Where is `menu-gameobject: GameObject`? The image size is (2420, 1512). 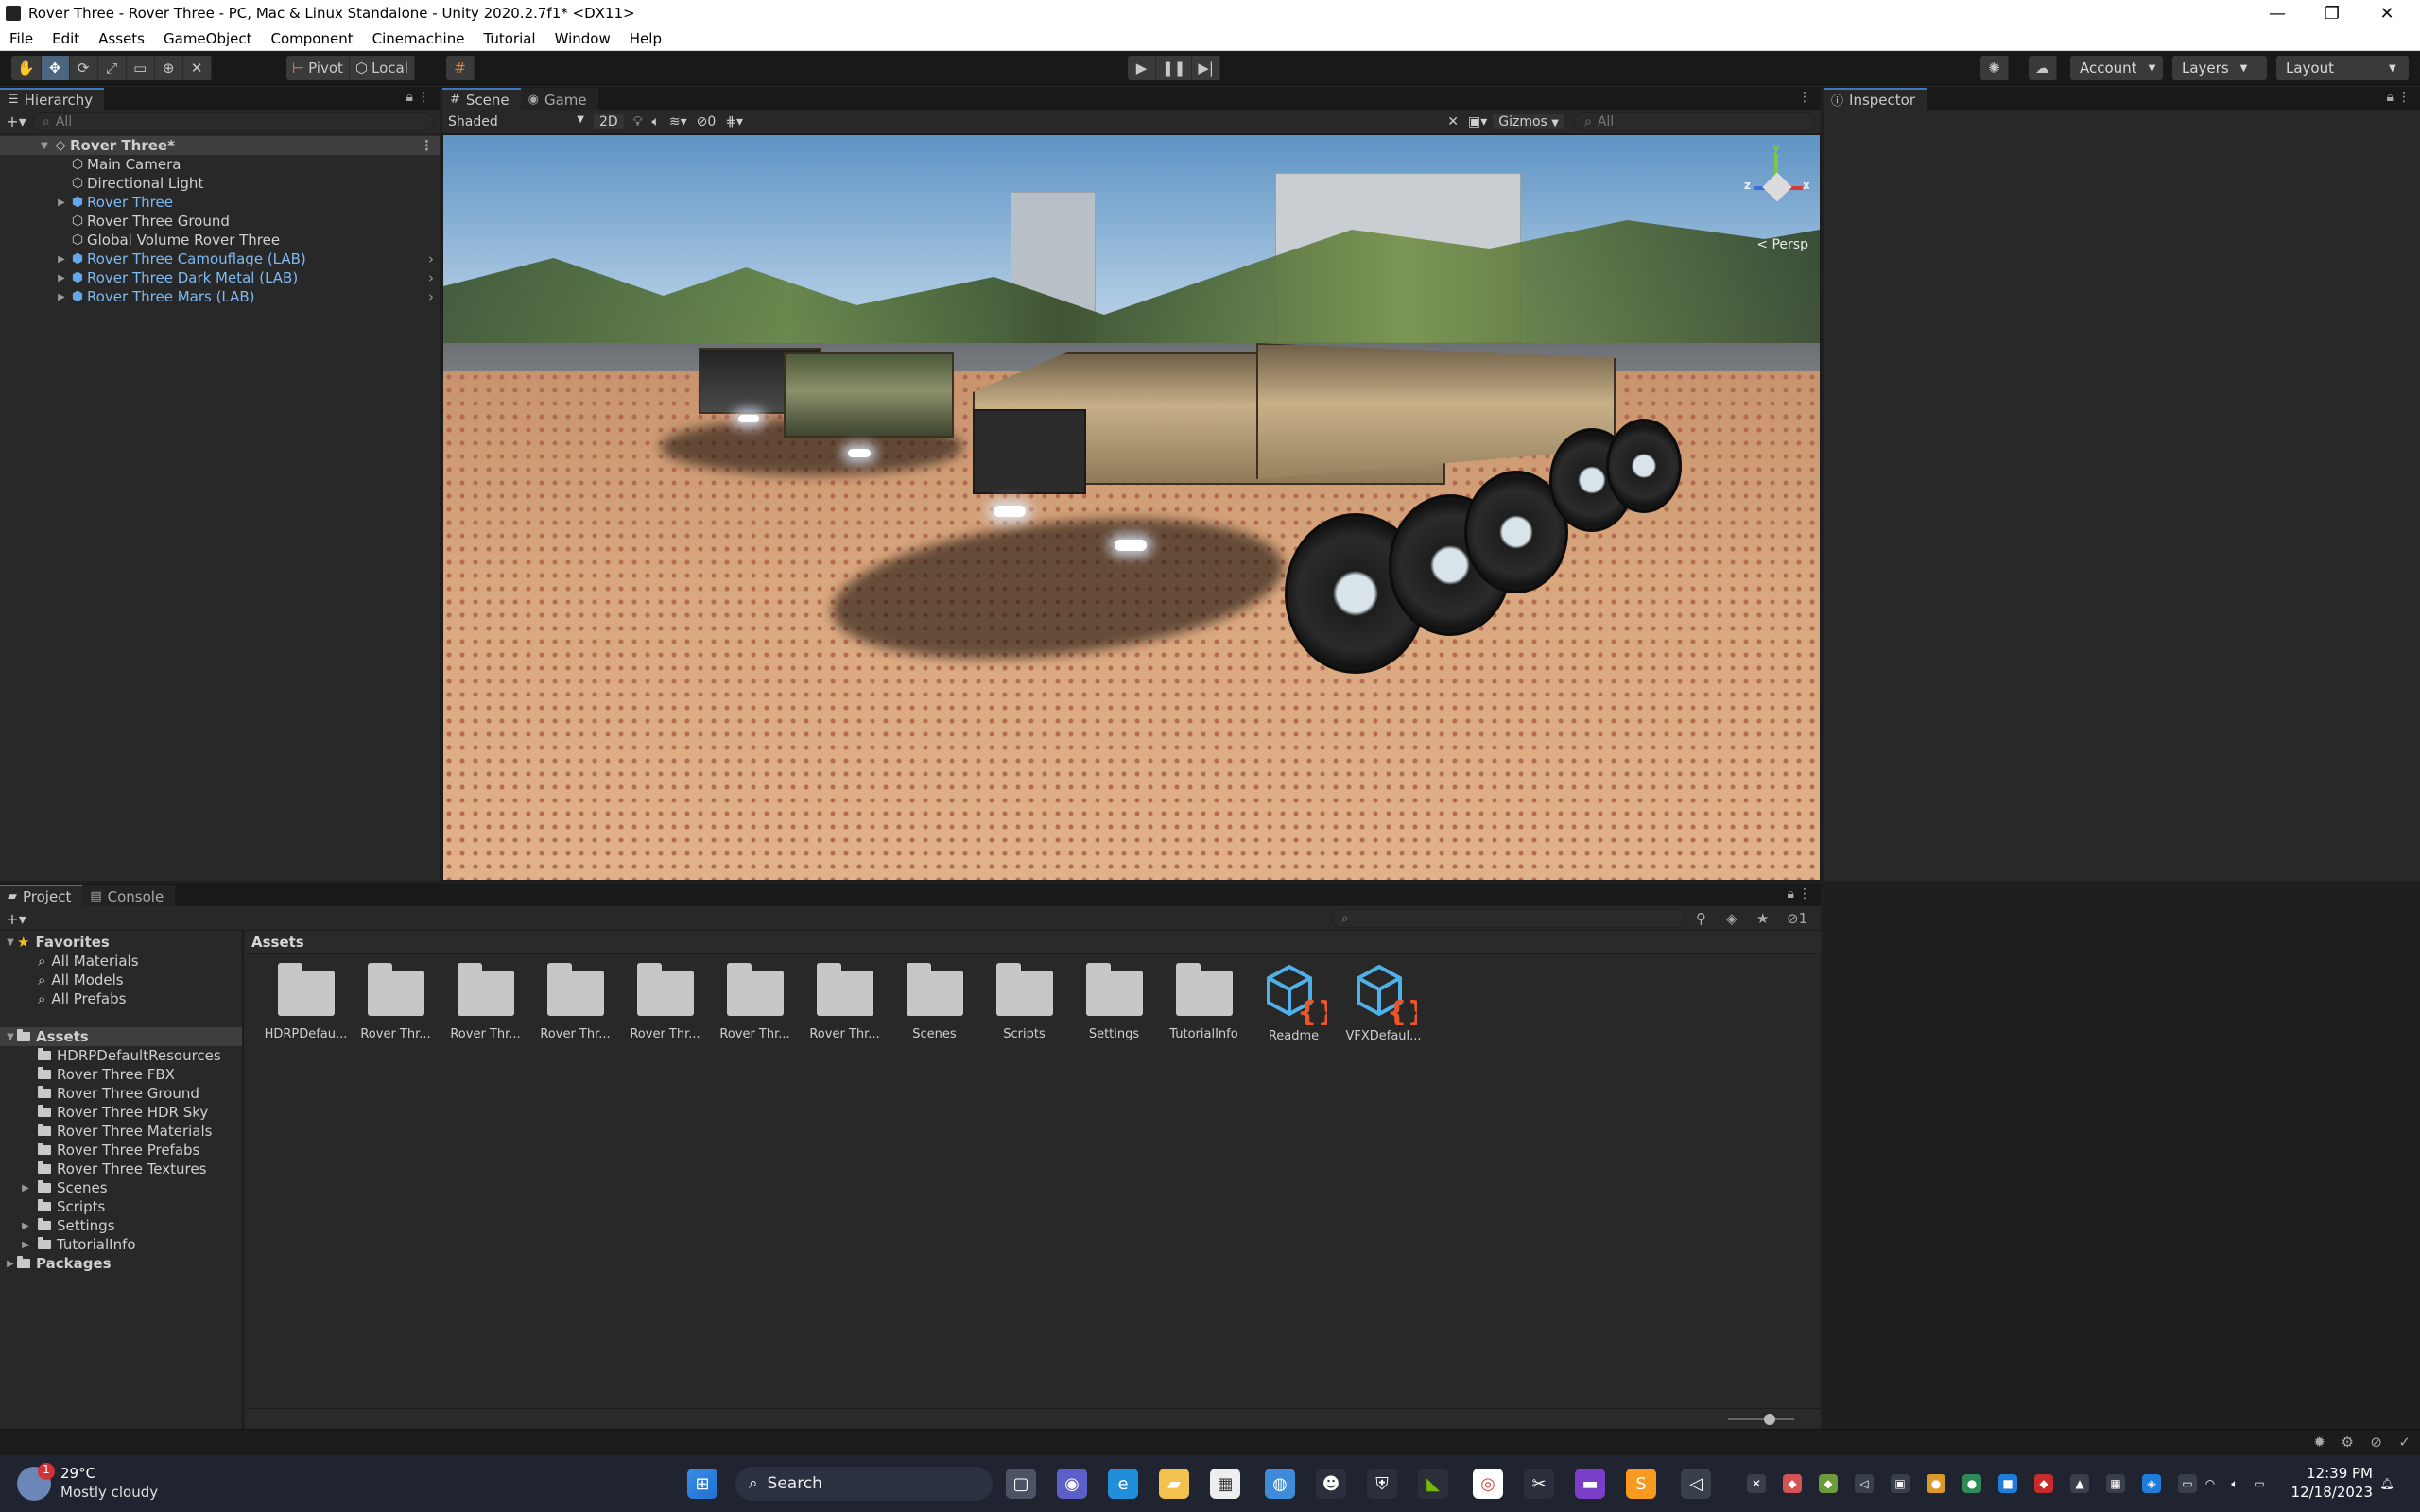
menu-gameobject: GameObject is located at coordinates (208, 38).